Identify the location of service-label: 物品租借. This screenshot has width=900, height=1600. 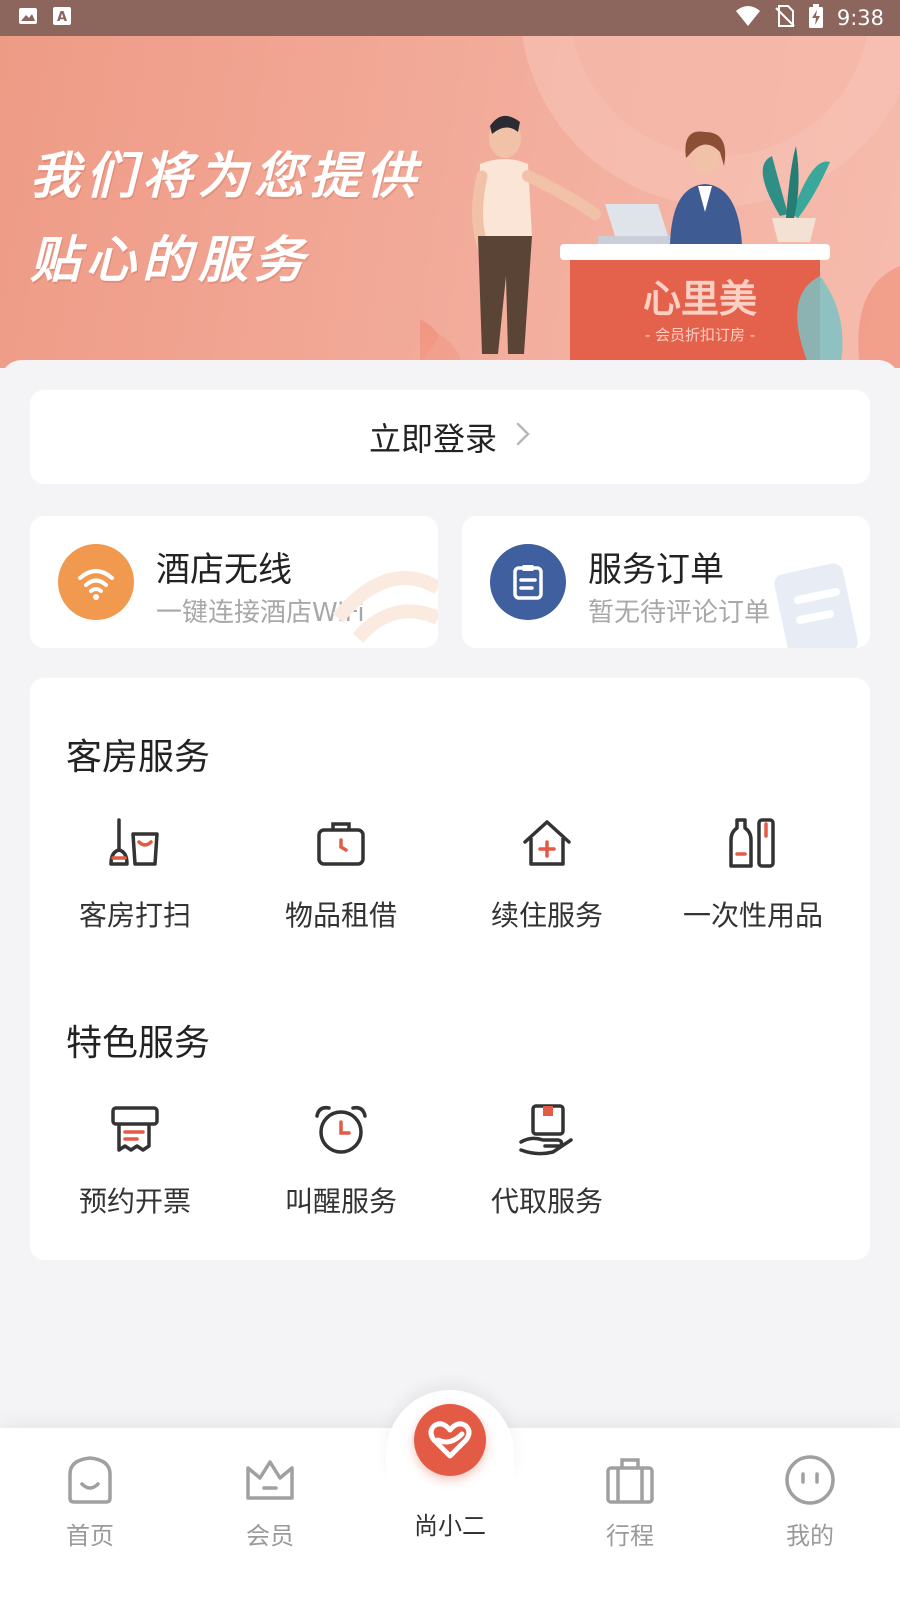
(340, 915).